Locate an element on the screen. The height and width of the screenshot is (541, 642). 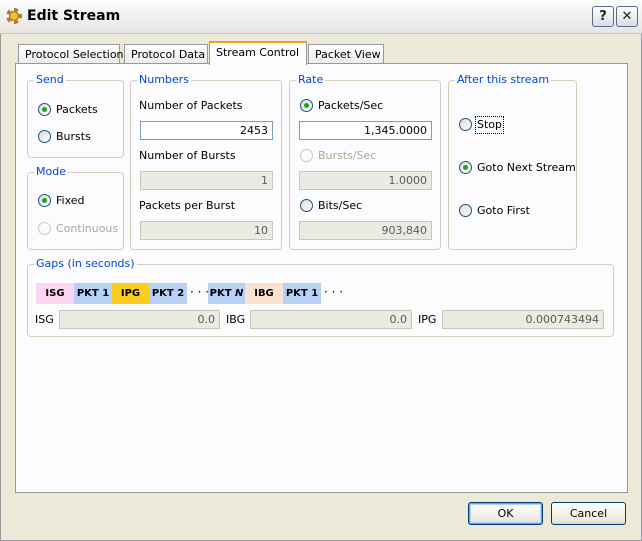
after-goto-first-label: Goto First is located at coordinates (503, 210).